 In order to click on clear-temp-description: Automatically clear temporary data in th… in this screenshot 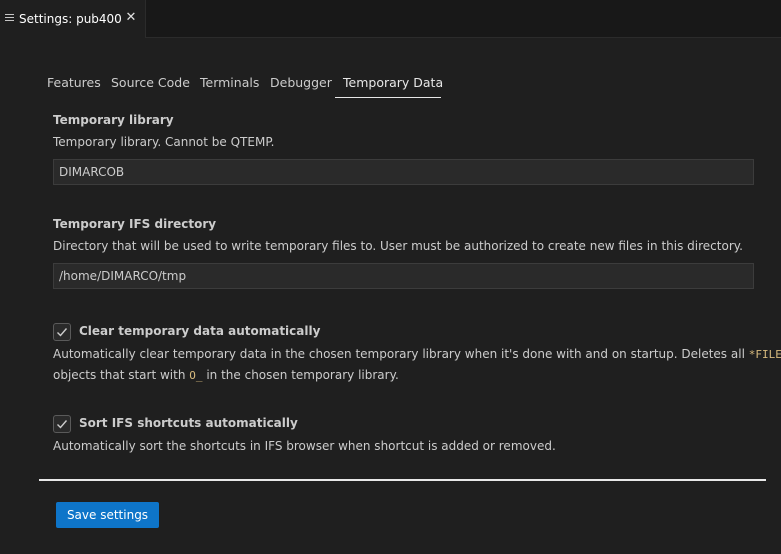, I will do `click(417, 364)`.